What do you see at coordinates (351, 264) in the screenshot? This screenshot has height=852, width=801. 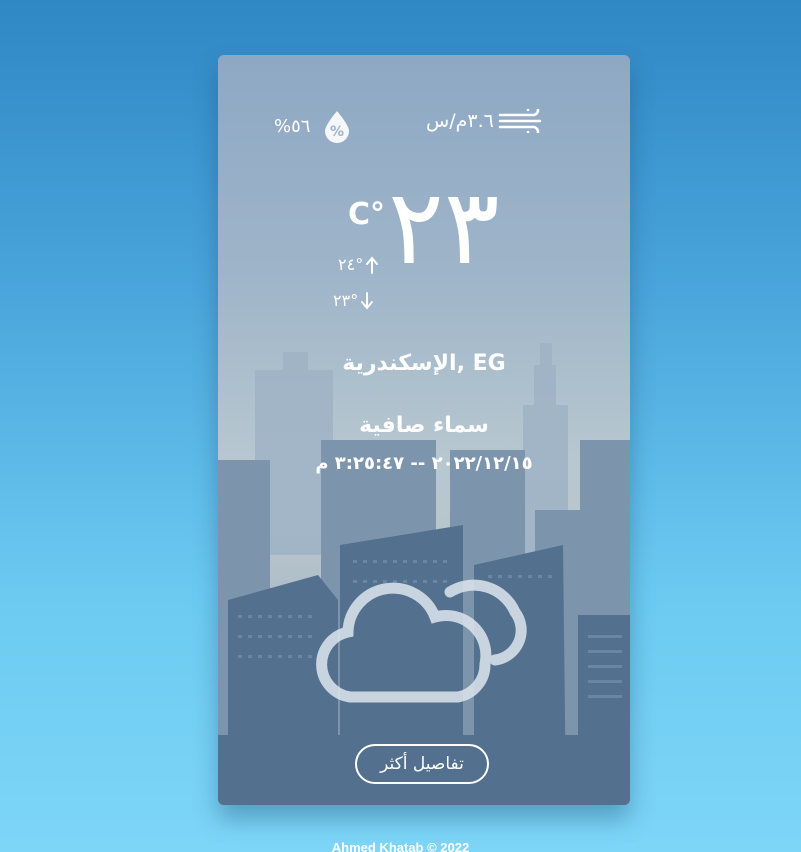 I see `max-temperature-value: ٢٤°` at bounding box center [351, 264].